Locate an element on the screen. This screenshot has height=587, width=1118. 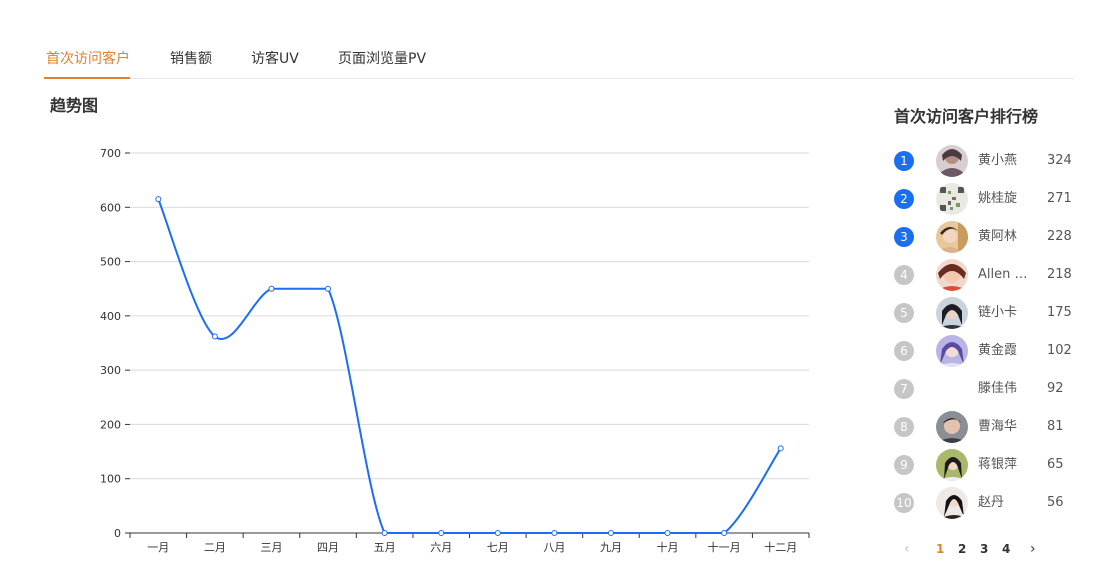
visit-count: 324 is located at coordinates (1059, 160).